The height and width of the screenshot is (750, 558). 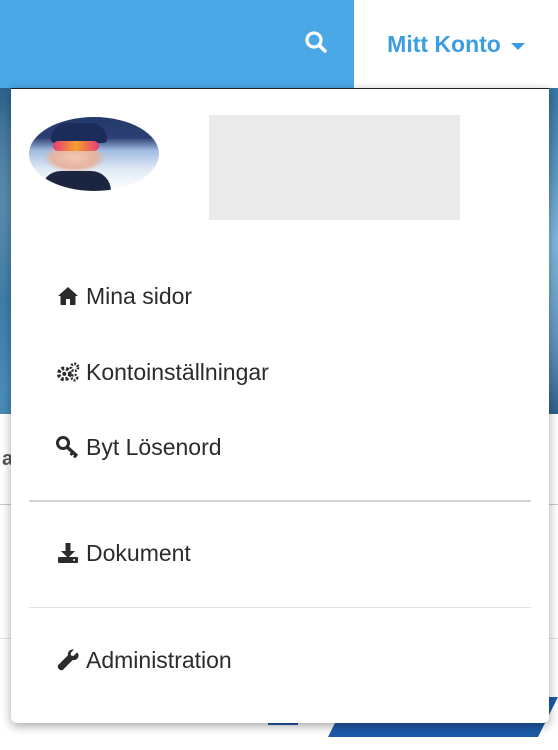 I want to click on wrench-icon, so click(x=68, y=660).